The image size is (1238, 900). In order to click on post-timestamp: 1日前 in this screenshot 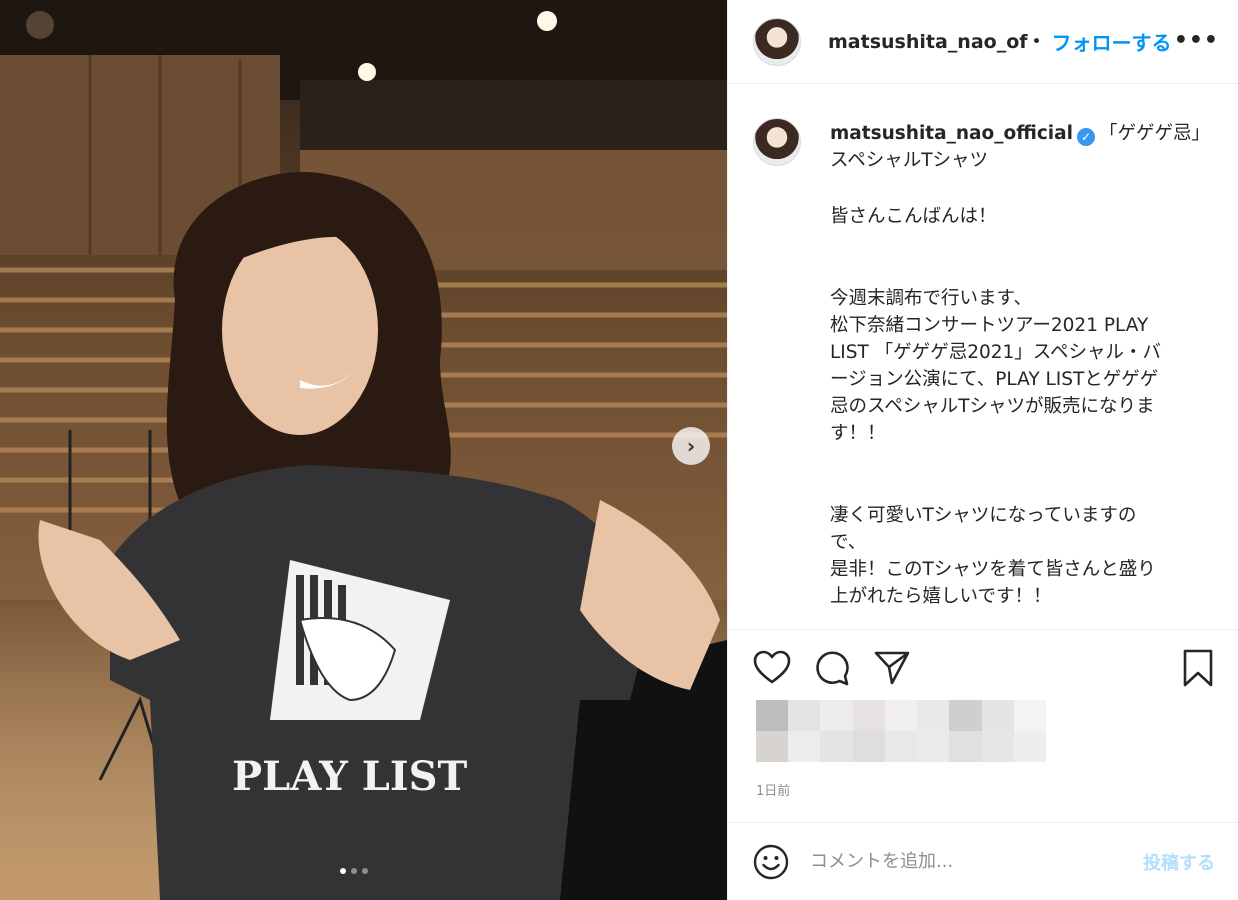, I will do `click(773, 789)`.